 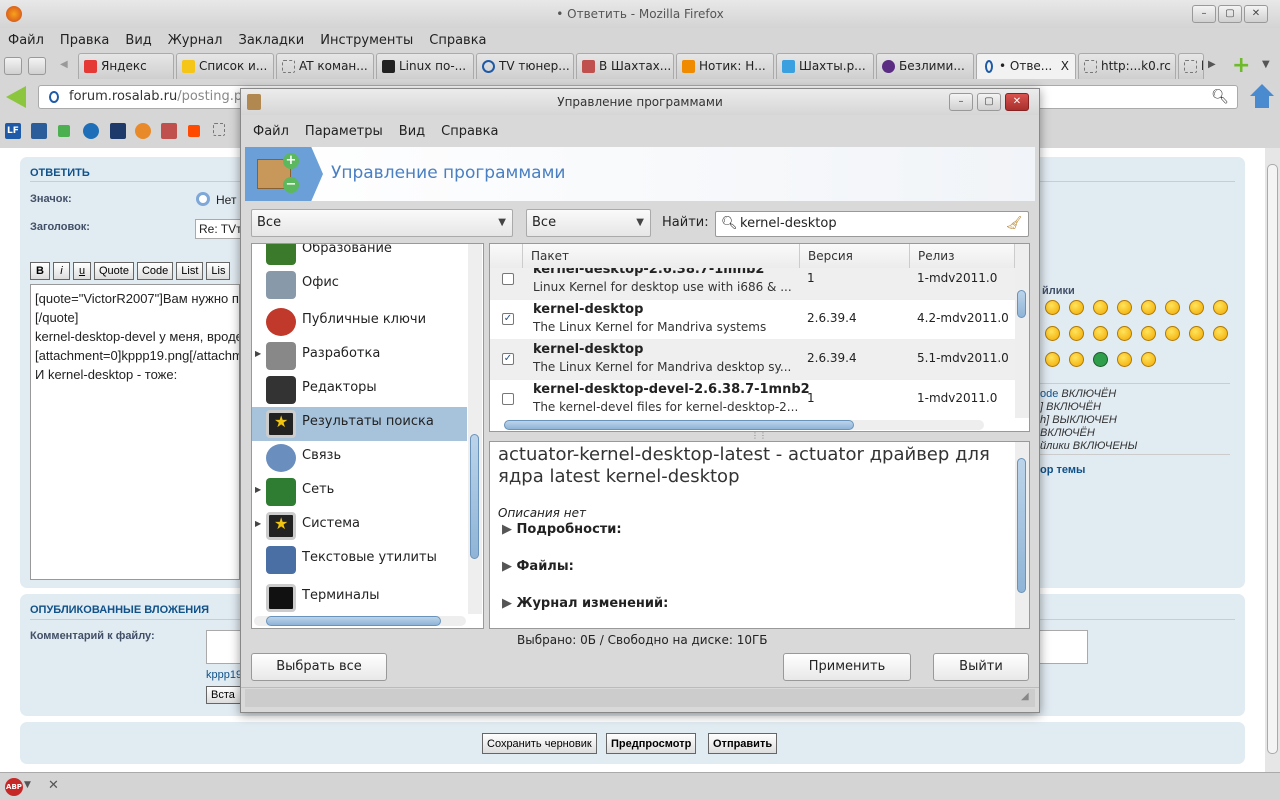 I want to click on apply-button: Применить, so click(x=847, y=667).